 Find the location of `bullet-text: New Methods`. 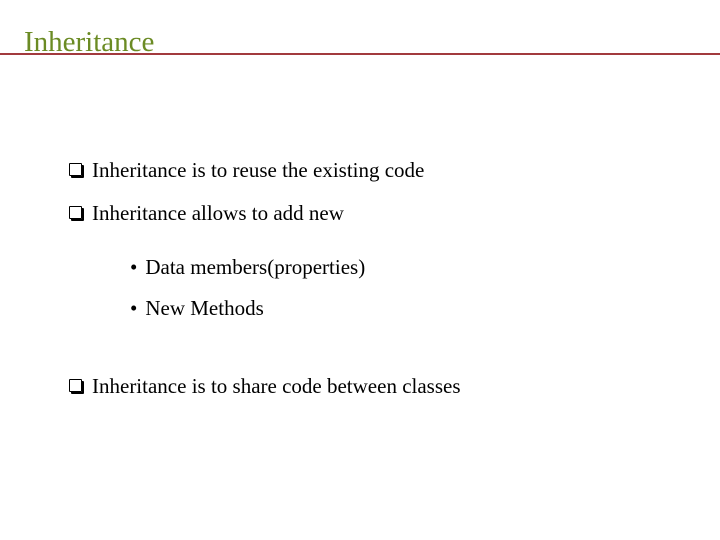

bullet-text: New Methods is located at coordinates (204, 308).